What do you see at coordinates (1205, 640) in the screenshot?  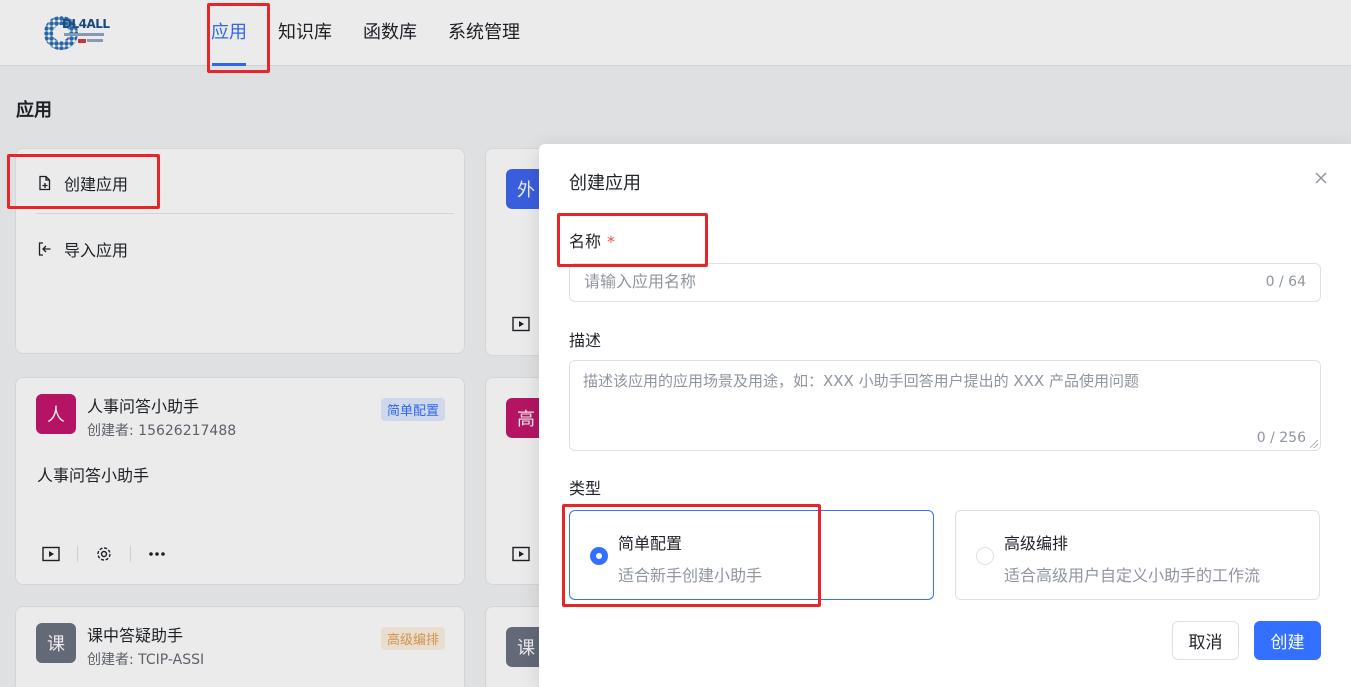 I see `cancel-button: 取消` at bounding box center [1205, 640].